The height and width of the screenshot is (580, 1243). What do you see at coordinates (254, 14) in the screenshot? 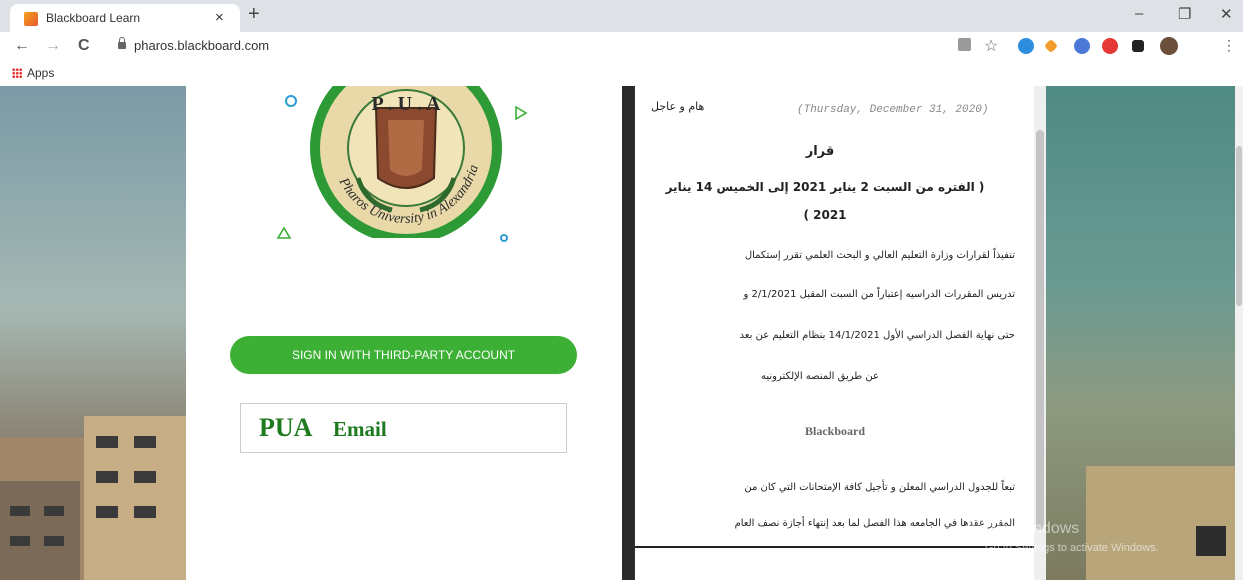
I see `new-tab-button: +` at bounding box center [254, 14].